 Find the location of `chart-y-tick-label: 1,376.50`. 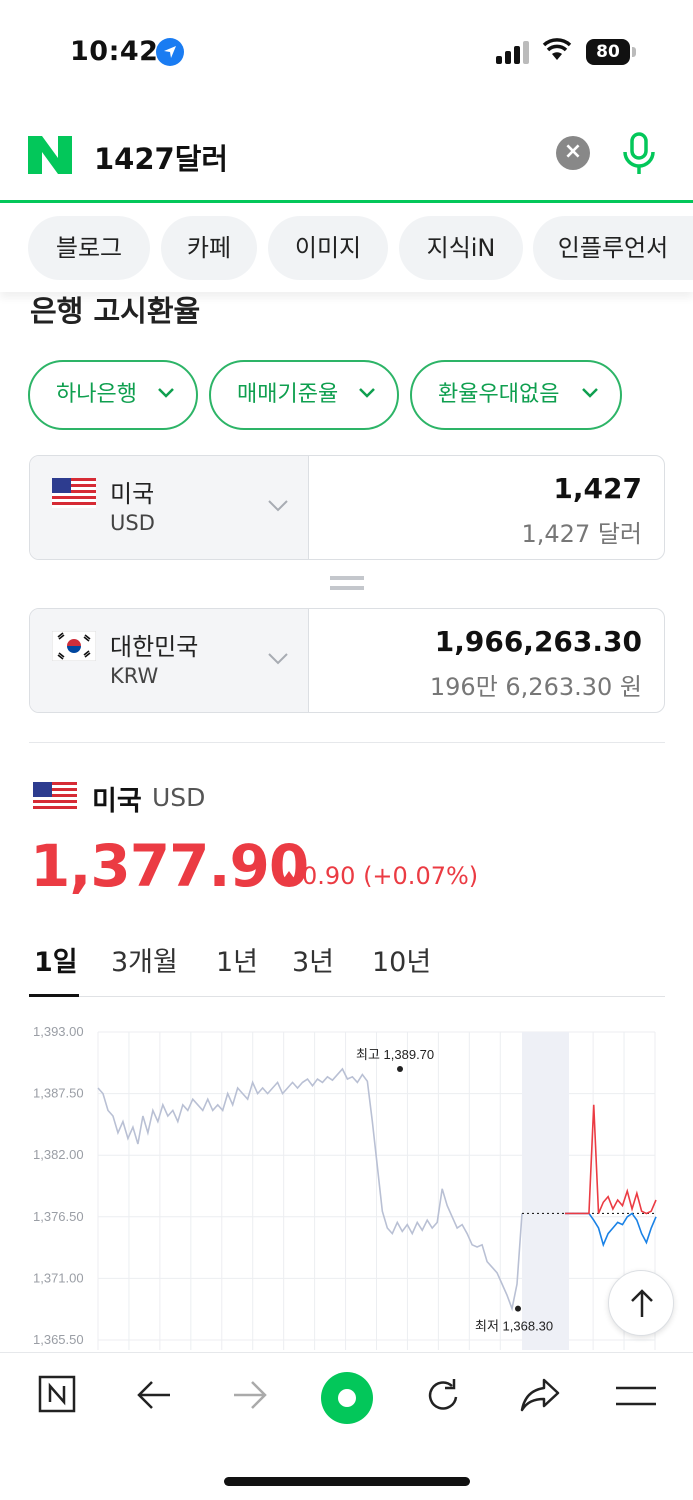

chart-y-tick-label: 1,376.50 is located at coordinates (58, 1216).